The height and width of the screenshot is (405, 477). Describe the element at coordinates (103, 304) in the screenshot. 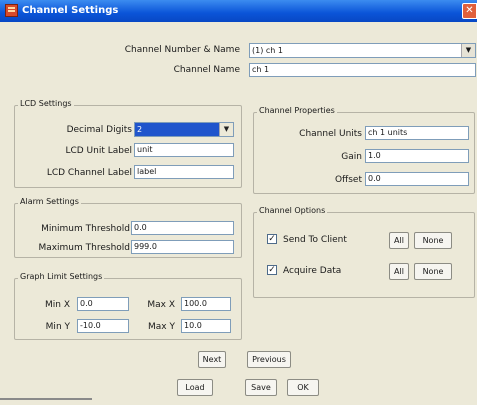

I see `min-x-input: 0.0` at that location.